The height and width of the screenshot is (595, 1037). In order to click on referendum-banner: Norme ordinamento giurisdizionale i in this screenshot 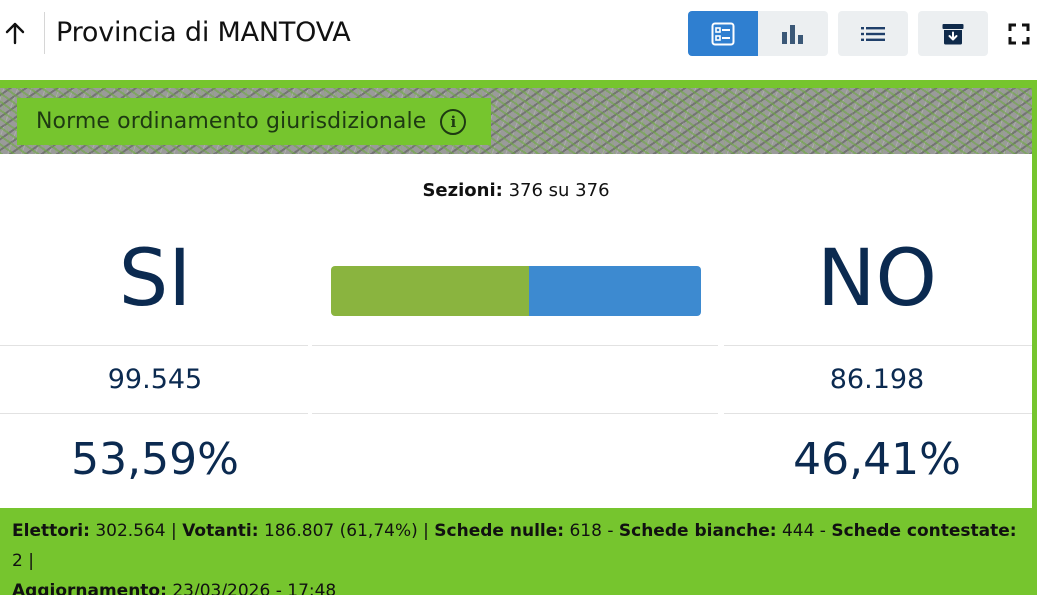, I will do `click(516, 121)`.